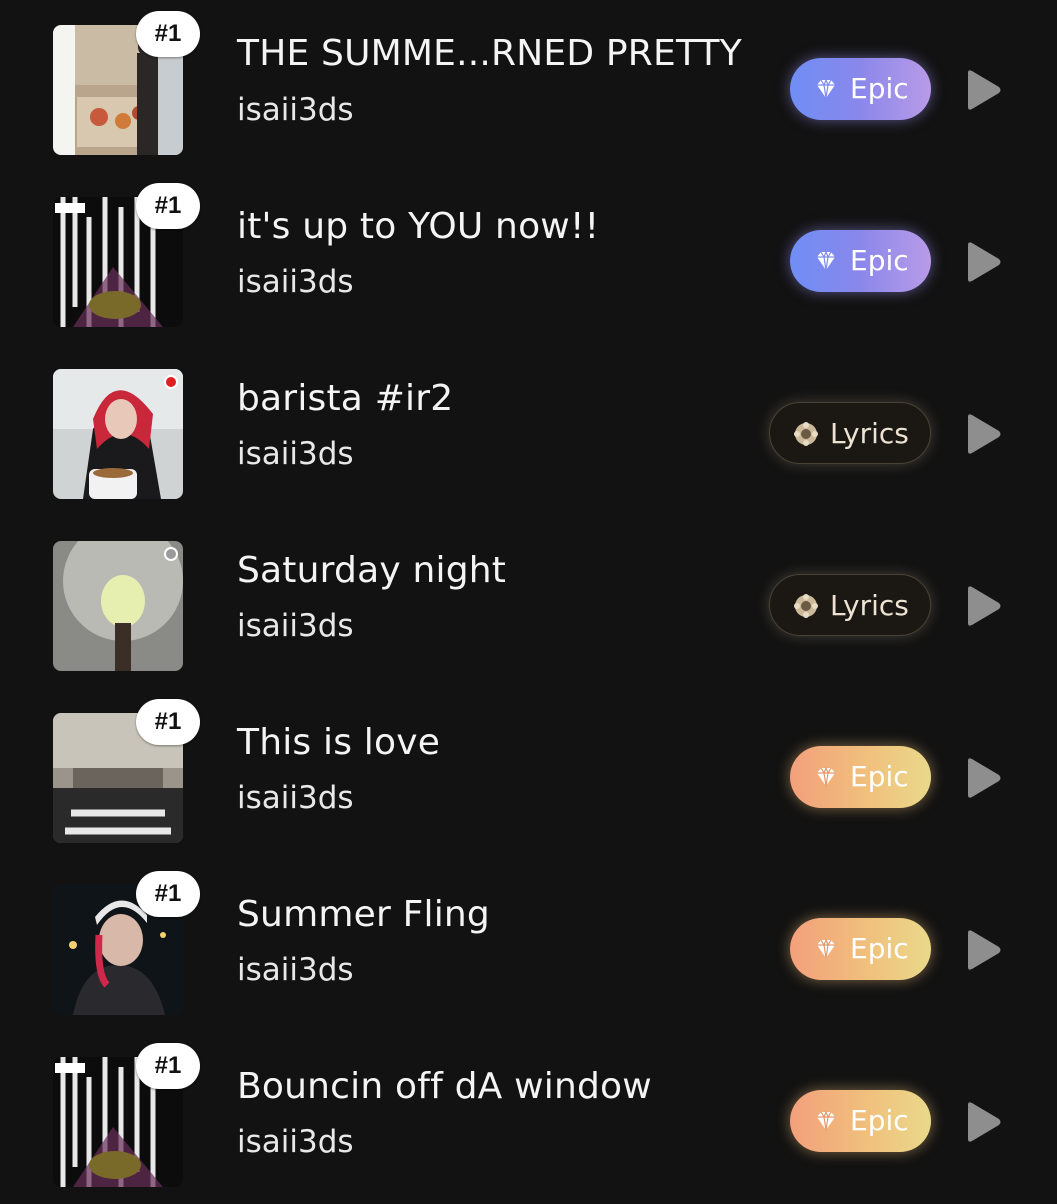 The width and height of the screenshot is (1057, 1204). What do you see at coordinates (528, 946) in the screenshot?
I see `track-row: #1 Summer Fling isaii3ds Epic` at bounding box center [528, 946].